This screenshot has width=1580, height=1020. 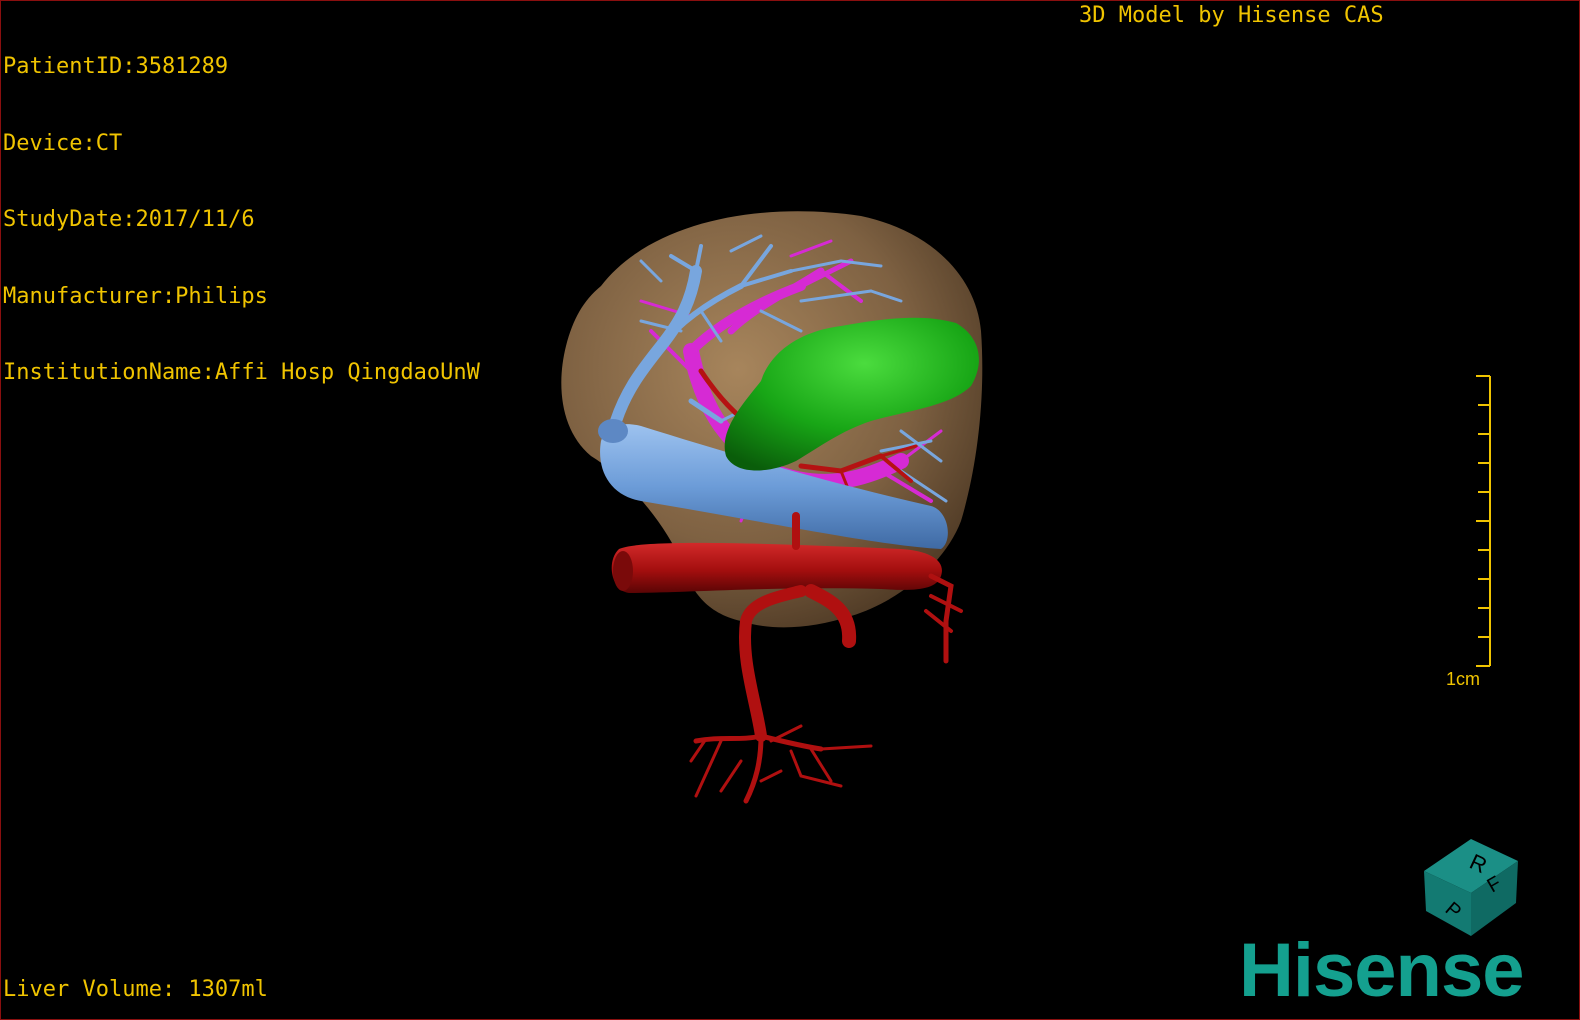 What do you see at coordinates (63, 143) in the screenshot?
I see `device: Device:CT` at bounding box center [63, 143].